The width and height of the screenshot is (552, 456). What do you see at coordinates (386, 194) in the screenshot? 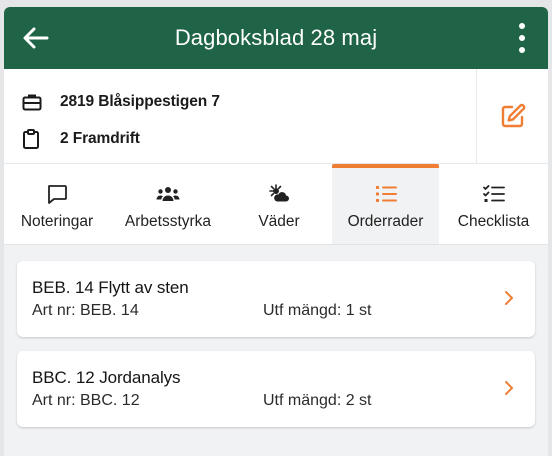
I see `list-icon` at bounding box center [386, 194].